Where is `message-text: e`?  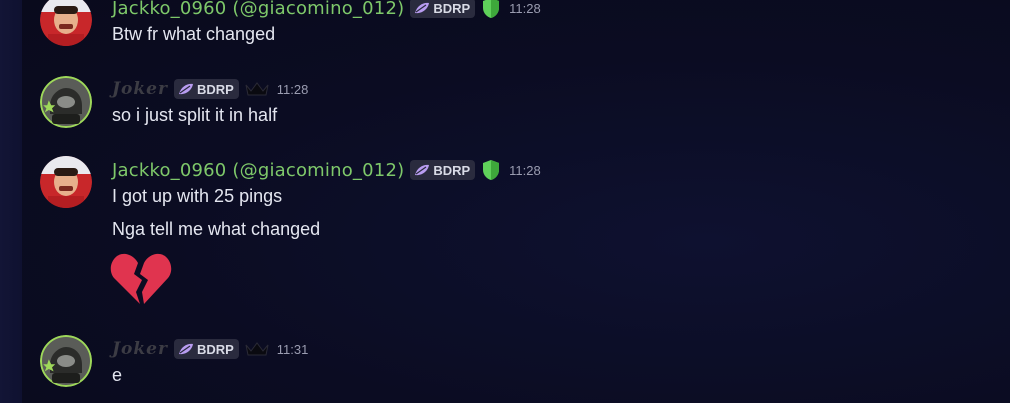 message-text: e is located at coordinates (117, 375).